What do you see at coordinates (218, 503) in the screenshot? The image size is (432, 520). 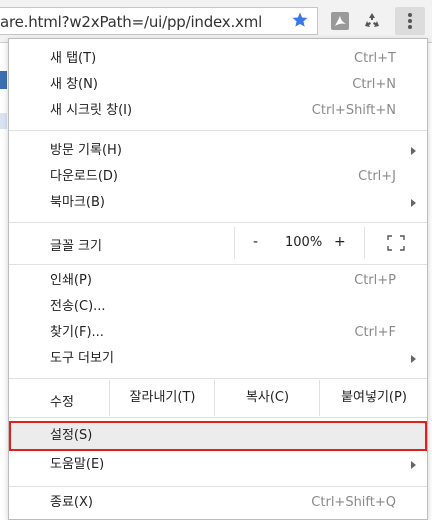 I see `menu-item-exit: 종료(X) Ctrl+Shift+Q` at bounding box center [218, 503].